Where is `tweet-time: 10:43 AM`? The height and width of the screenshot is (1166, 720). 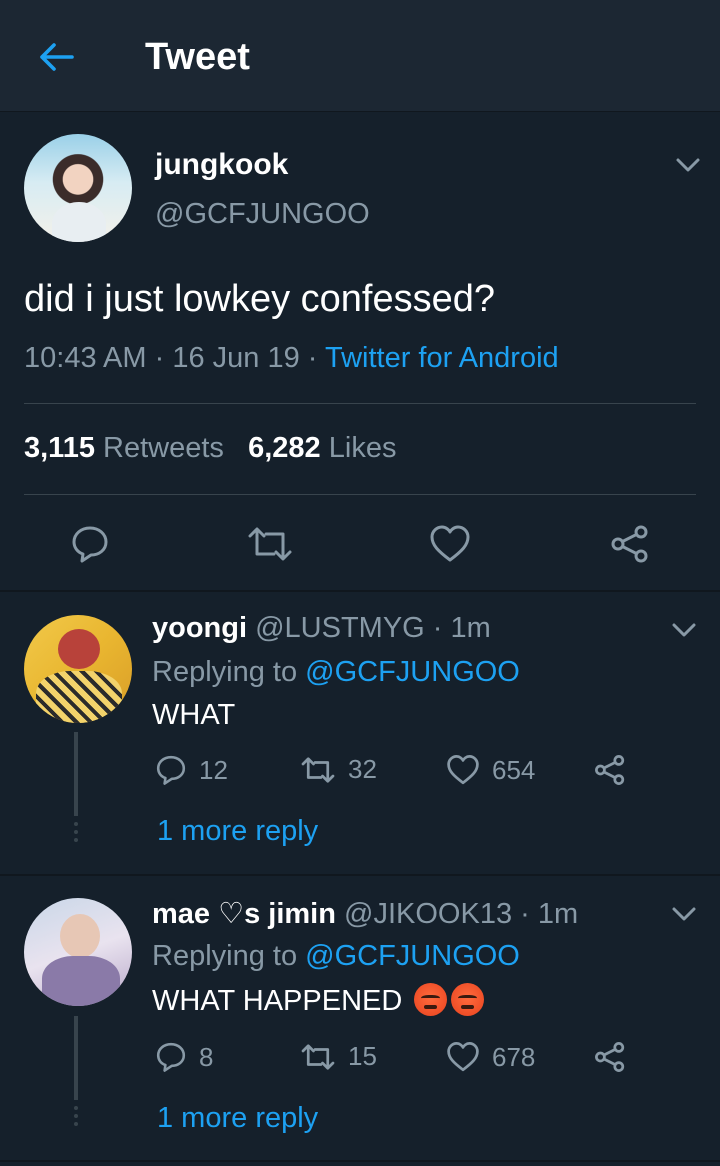 tweet-time: 10:43 AM is located at coordinates (85, 358).